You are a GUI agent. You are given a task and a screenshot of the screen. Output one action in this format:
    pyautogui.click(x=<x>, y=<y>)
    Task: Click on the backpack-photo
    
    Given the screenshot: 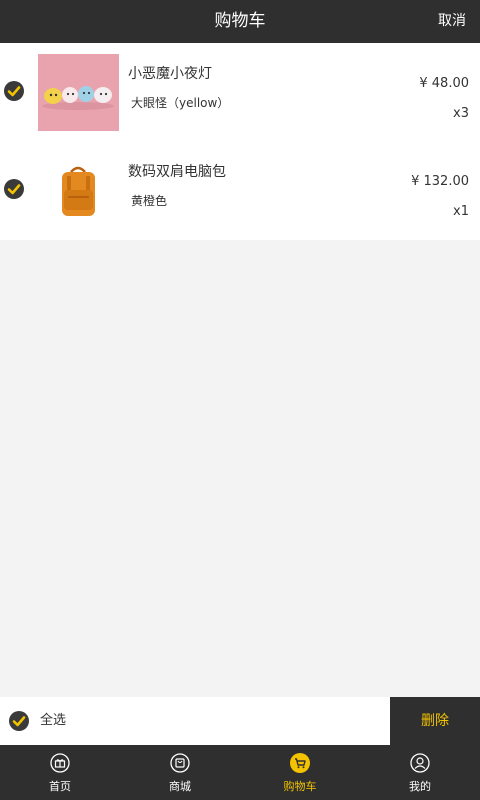 What is the action you would take?
    pyautogui.click(x=78, y=190)
    